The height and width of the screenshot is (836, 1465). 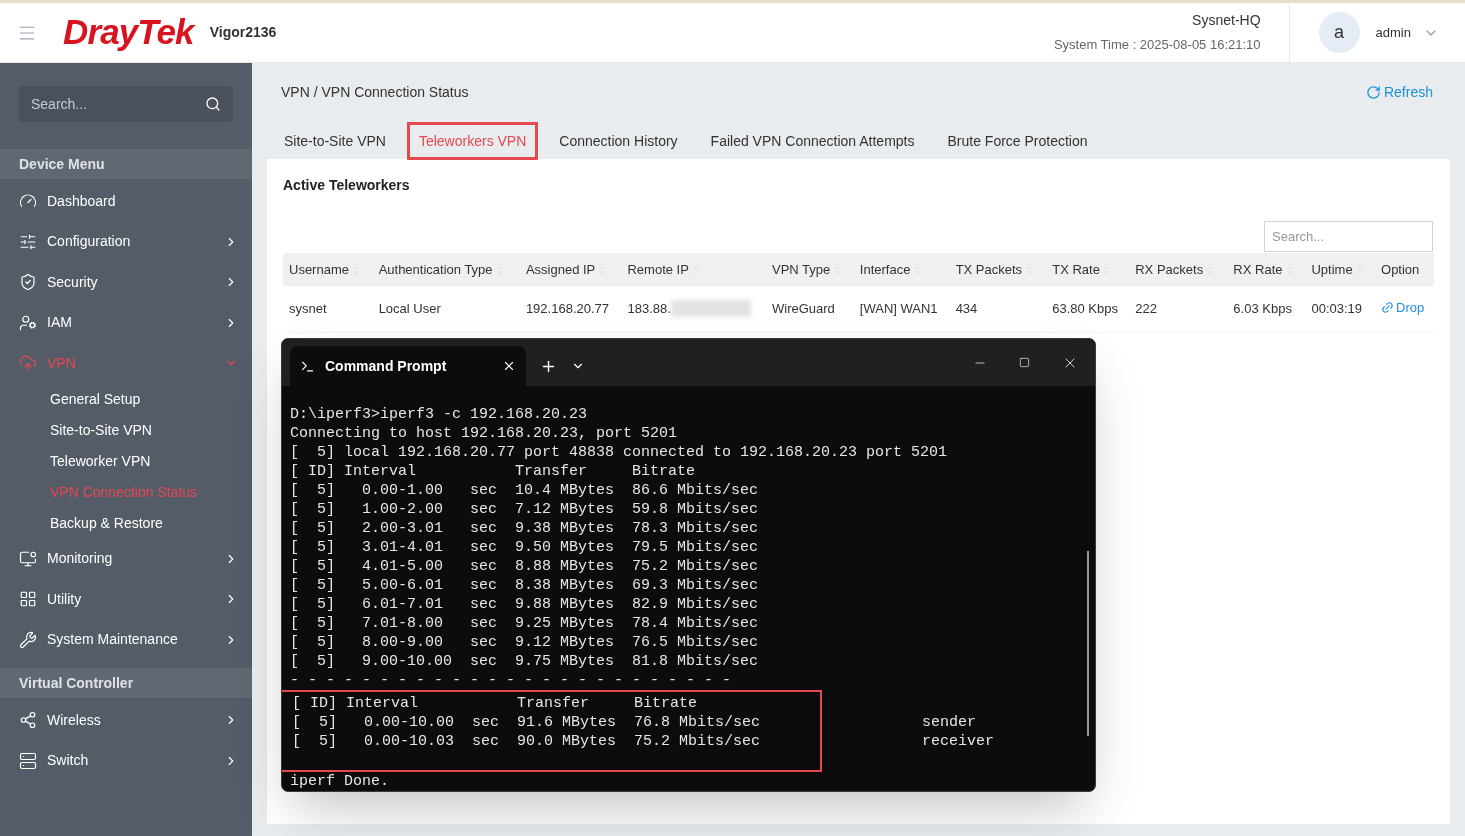 What do you see at coordinates (1338, 269) in the screenshot?
I see `column-header: Uptime` at bounding box center [1338, 269].